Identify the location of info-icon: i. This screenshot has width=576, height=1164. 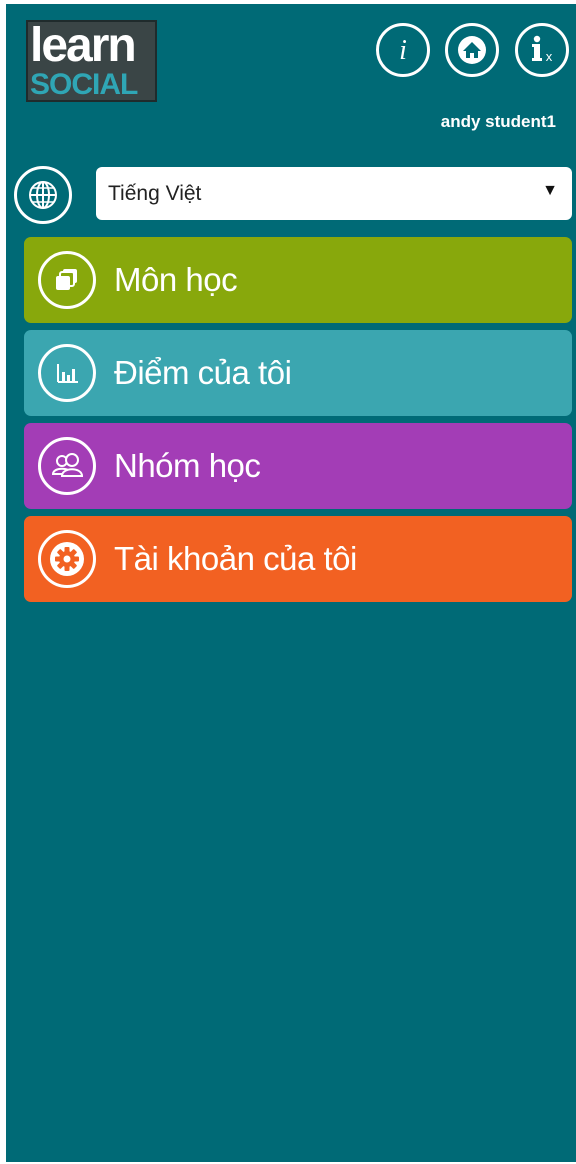
(403, 50).